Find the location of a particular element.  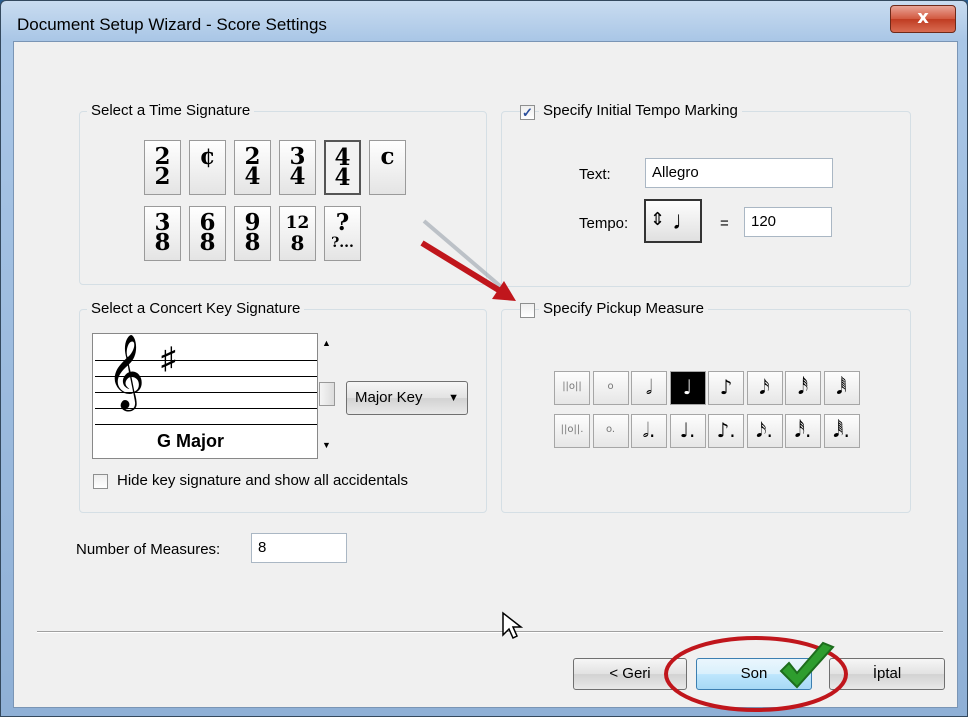

pickup-duration-button: 𝅘𝅥𝅯 is located at coordinates (764, 388).